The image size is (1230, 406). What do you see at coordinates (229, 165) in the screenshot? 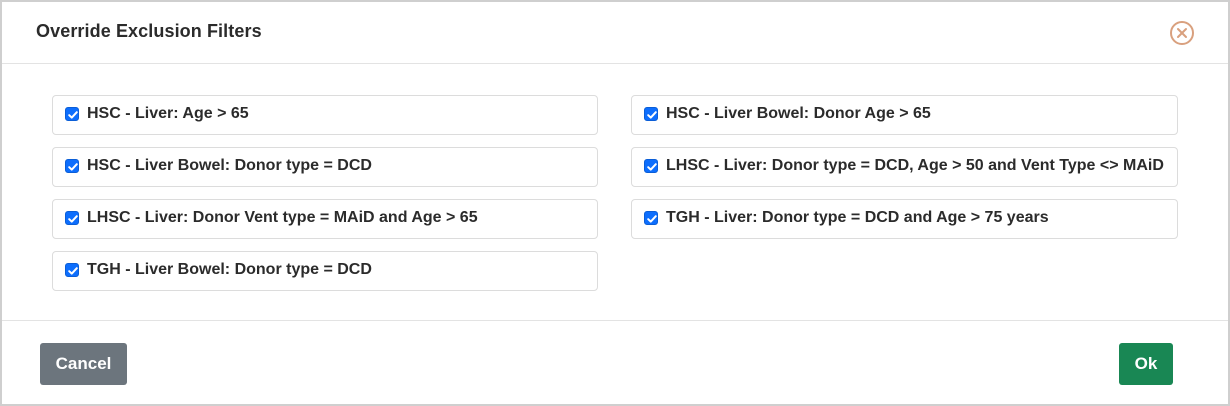
I see `filter-label: HSC - Liver Bowel: Donor type = DCD` at bounding box center [229, 165].